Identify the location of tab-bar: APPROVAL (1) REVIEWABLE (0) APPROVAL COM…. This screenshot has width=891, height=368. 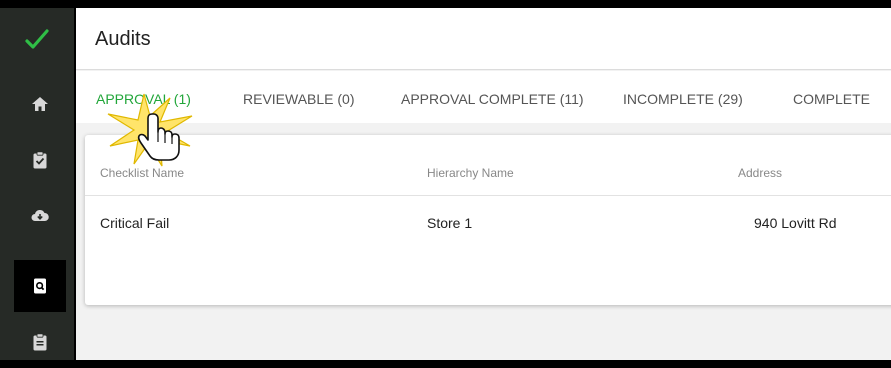
(483, 97).